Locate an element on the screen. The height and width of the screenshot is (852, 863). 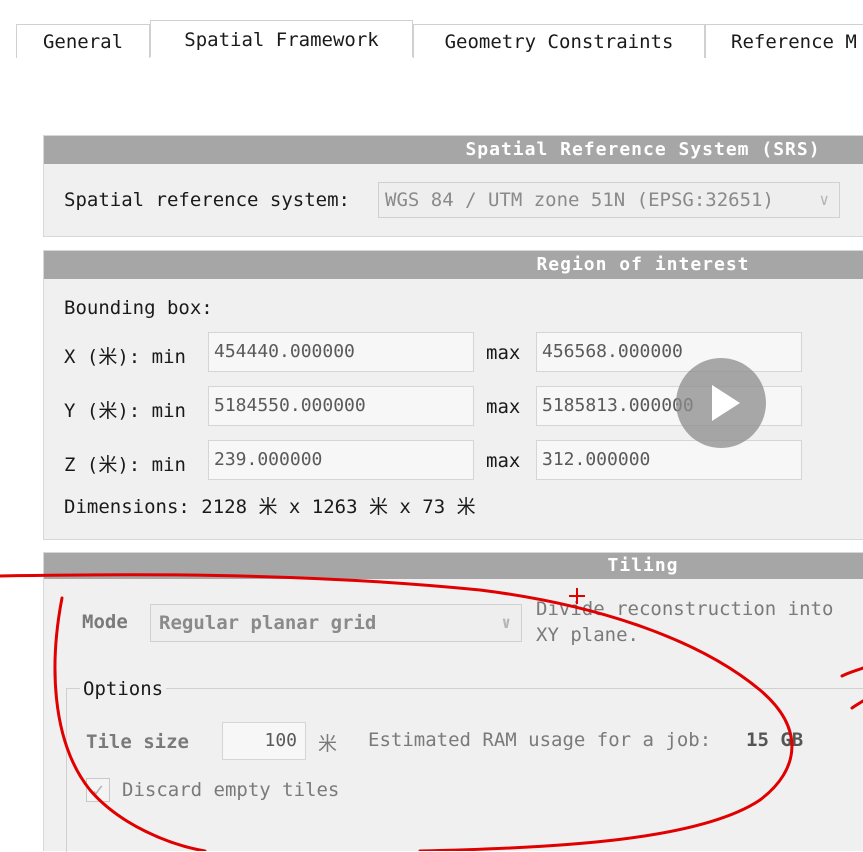
z-min-field: 239.000000 is located at coordinates (341, 460).